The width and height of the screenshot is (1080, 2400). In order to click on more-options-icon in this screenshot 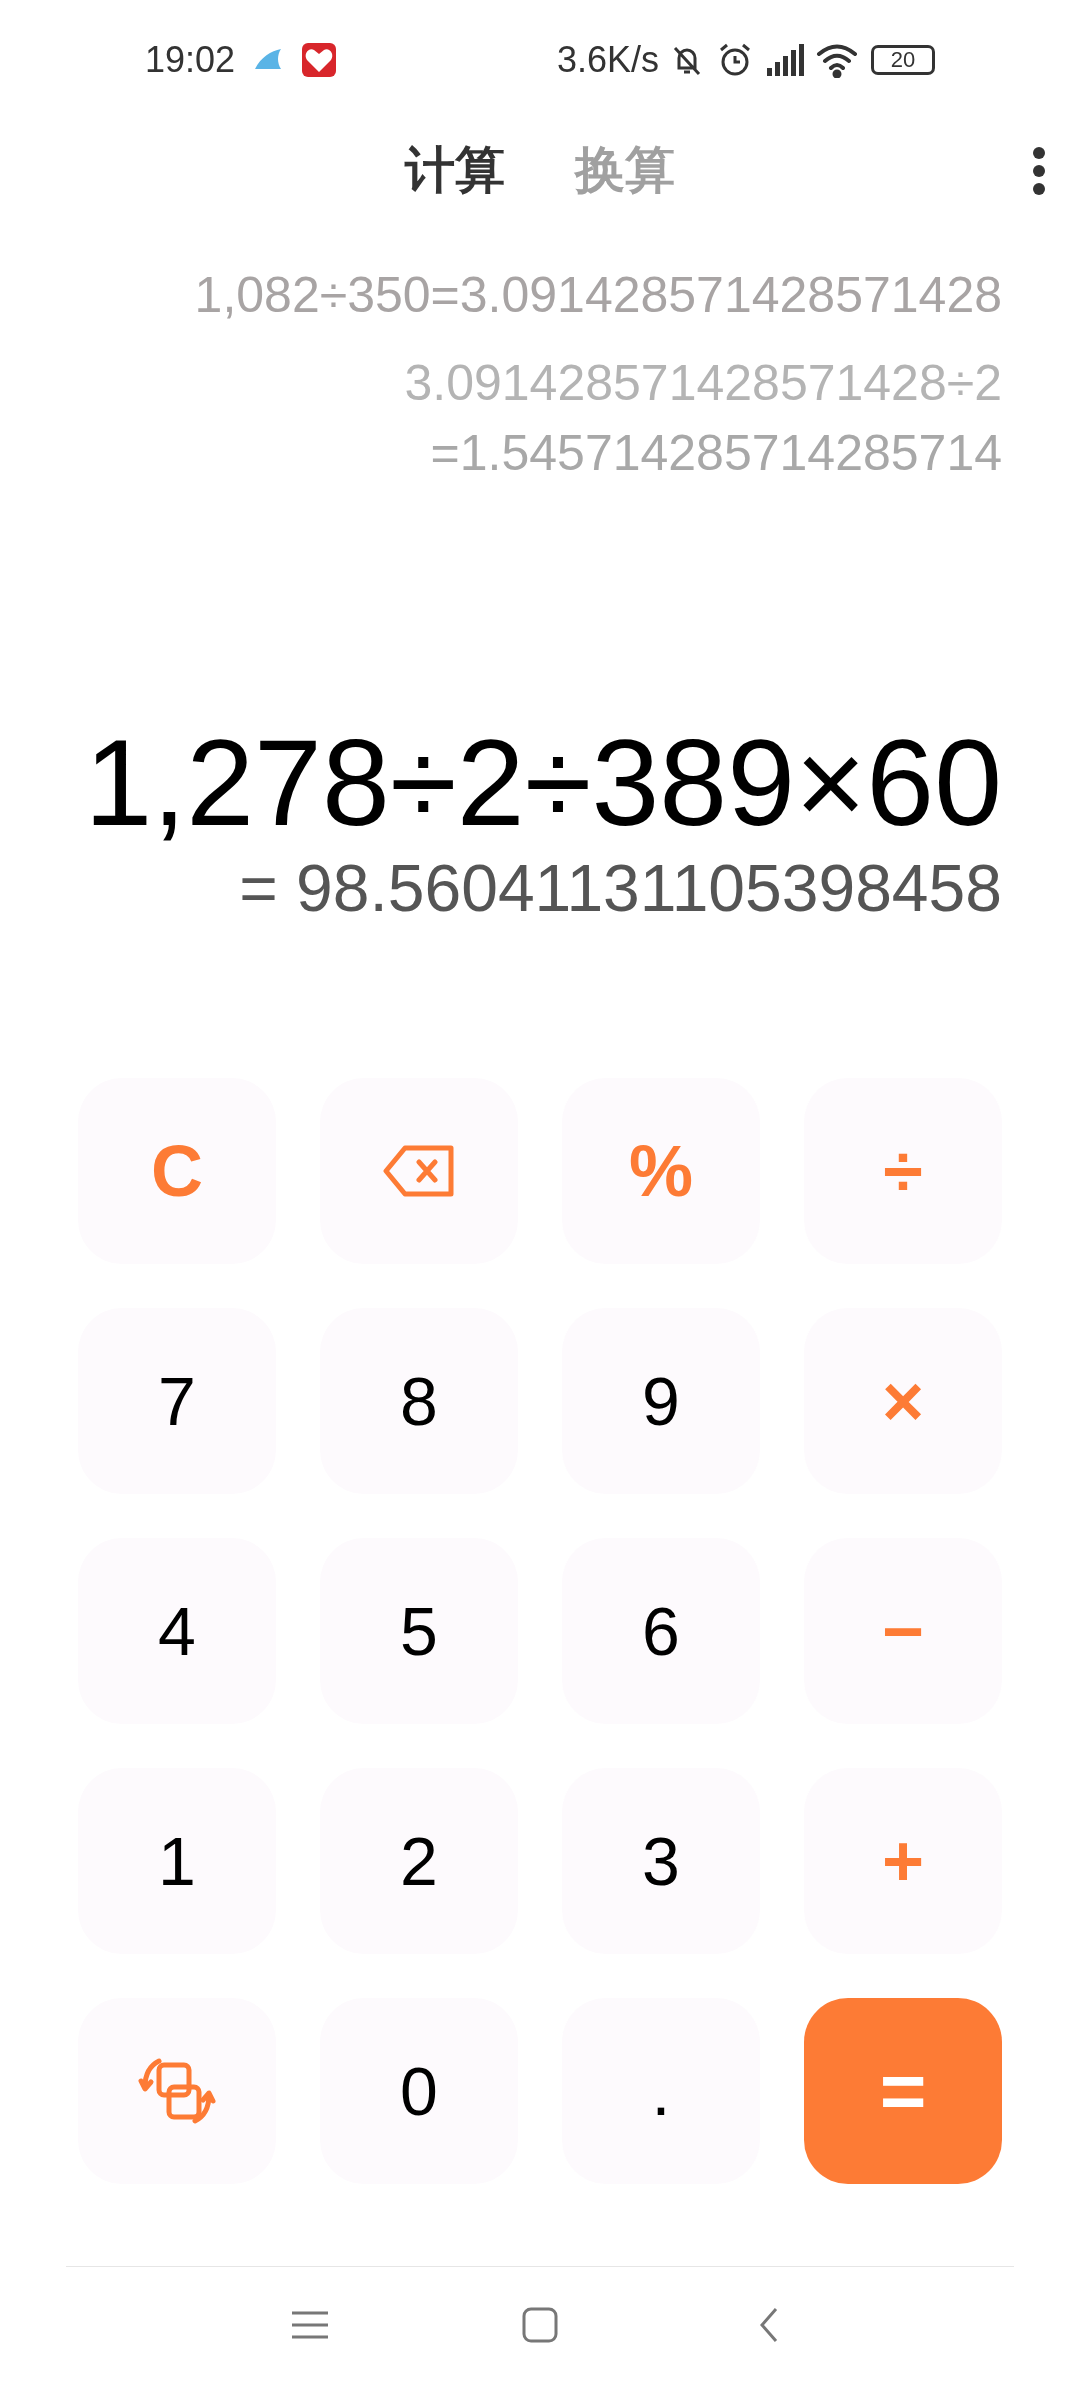, I will do `click(1039, 171)`.